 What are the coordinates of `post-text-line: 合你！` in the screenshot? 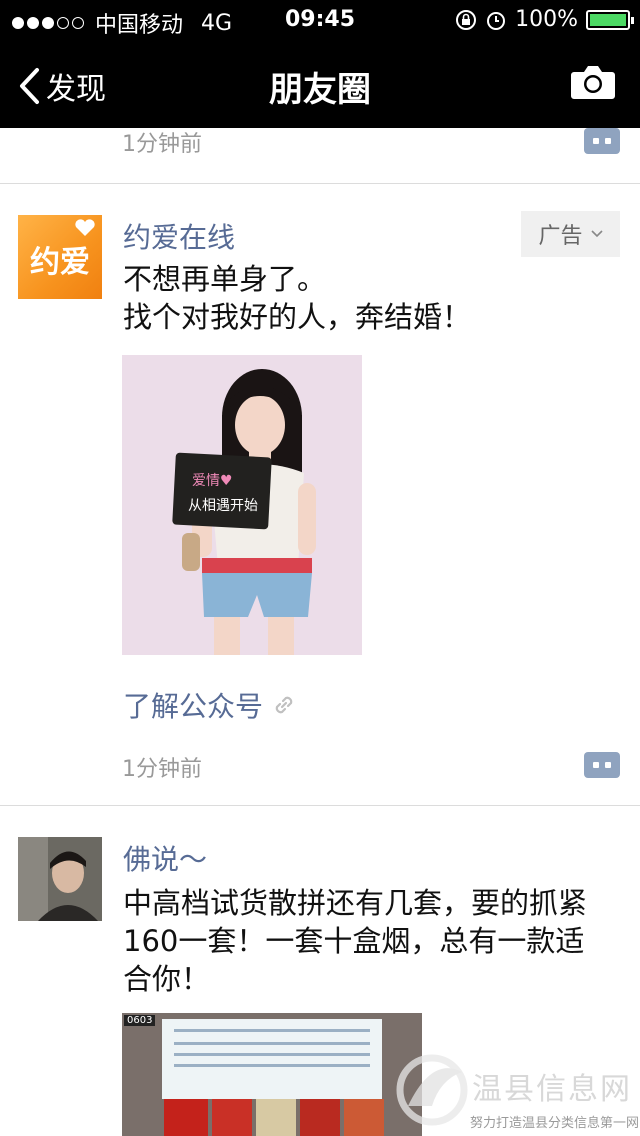 It's located at (167, 979).